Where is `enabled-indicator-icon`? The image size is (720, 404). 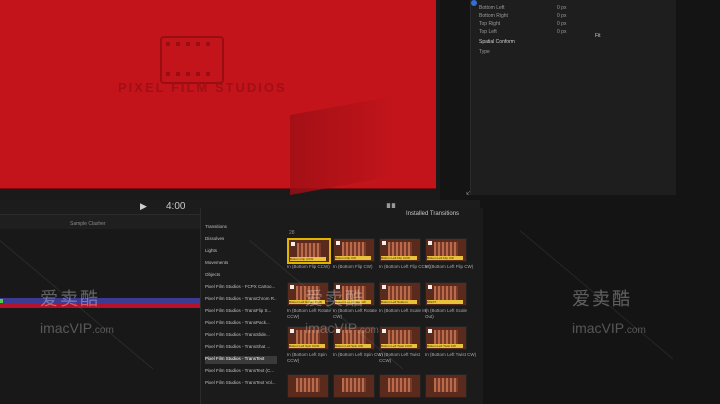
enabled-indicator-icon is located at coordinates (474, 3).